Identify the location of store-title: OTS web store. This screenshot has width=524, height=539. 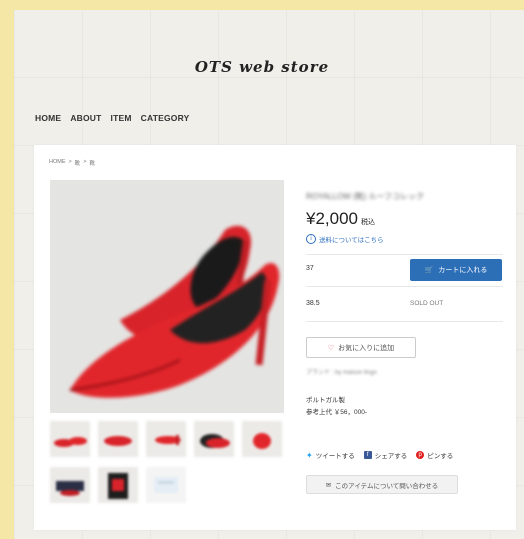
(262, 67).